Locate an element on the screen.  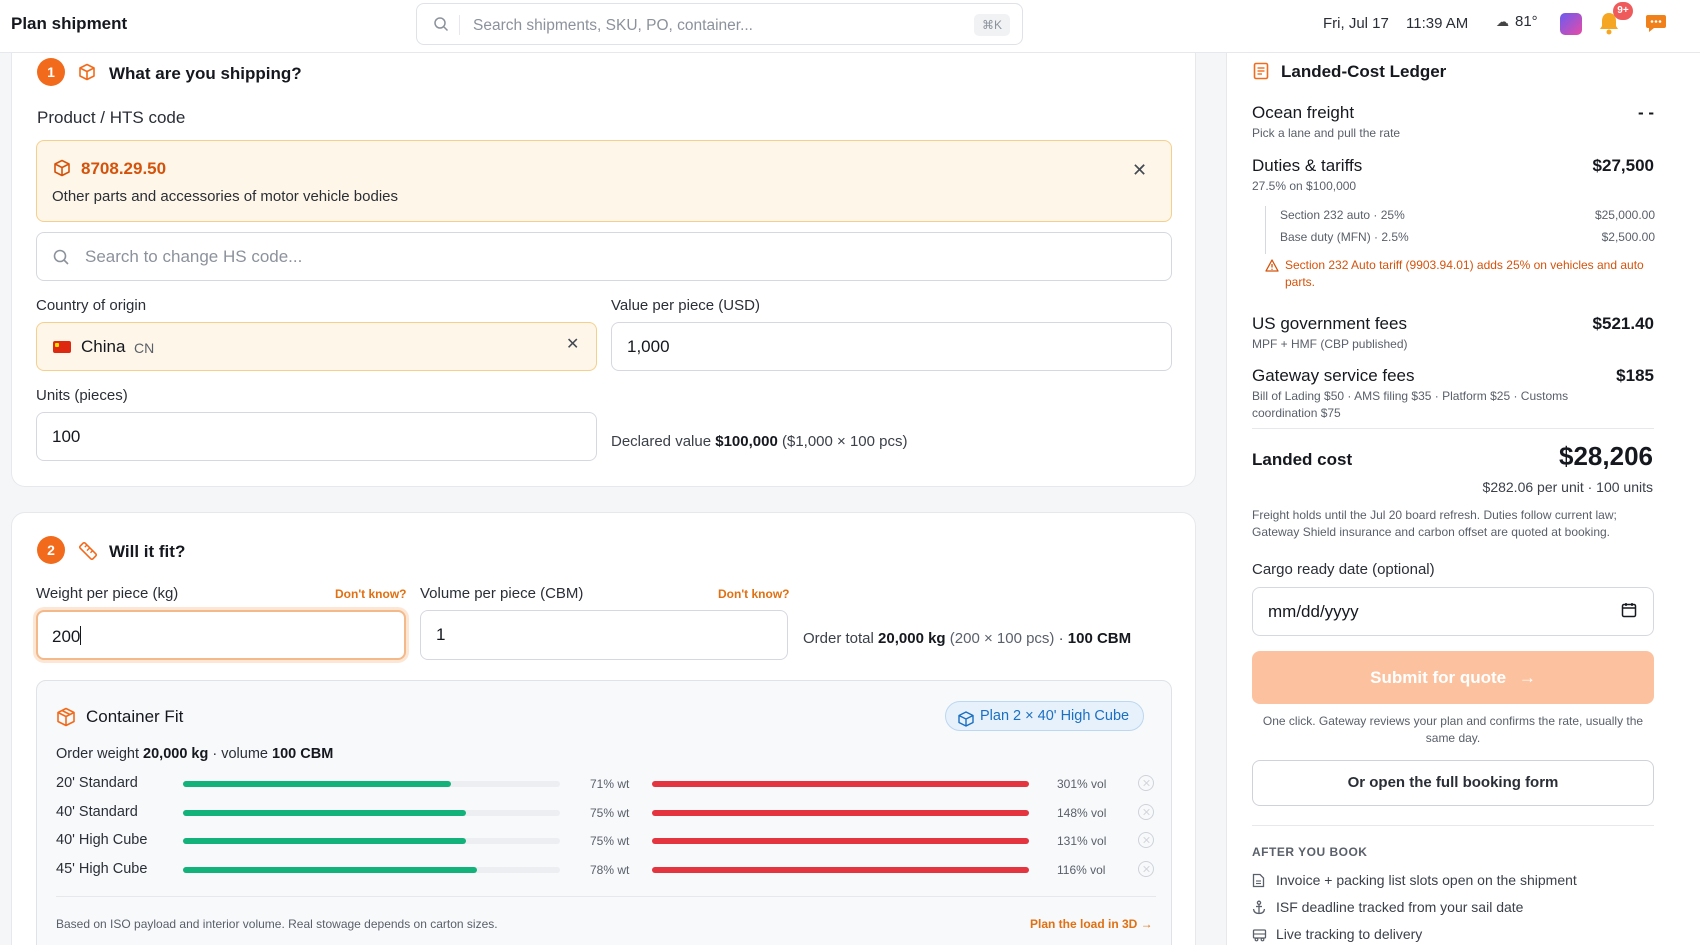
step1-number: 1 is located at coordinates (51, 72).